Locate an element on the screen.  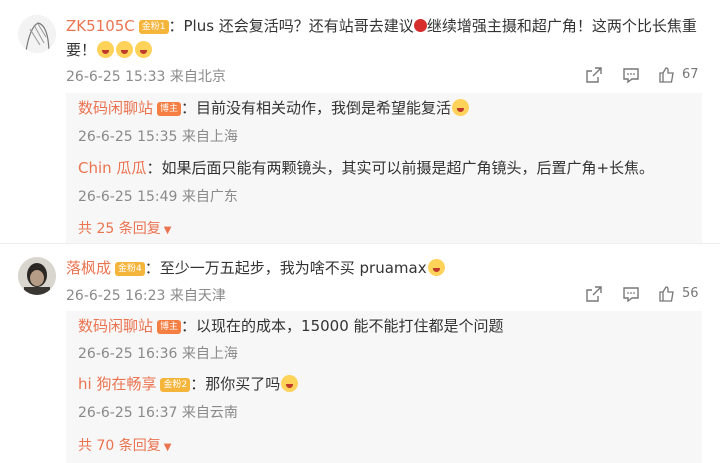
comment-text: 落枫成 金粉4 ：至少一万五起步，我为啥不买 pruamax is located at coordinates (386, 268).